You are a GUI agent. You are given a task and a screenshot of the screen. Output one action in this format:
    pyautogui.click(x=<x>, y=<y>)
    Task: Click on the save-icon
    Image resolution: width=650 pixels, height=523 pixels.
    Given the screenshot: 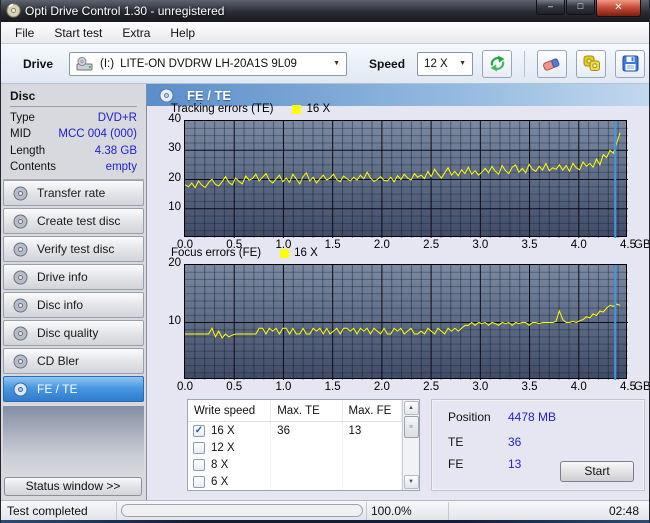 What is the action you would take?
    pyautogui.click(x=630, y=63)
    